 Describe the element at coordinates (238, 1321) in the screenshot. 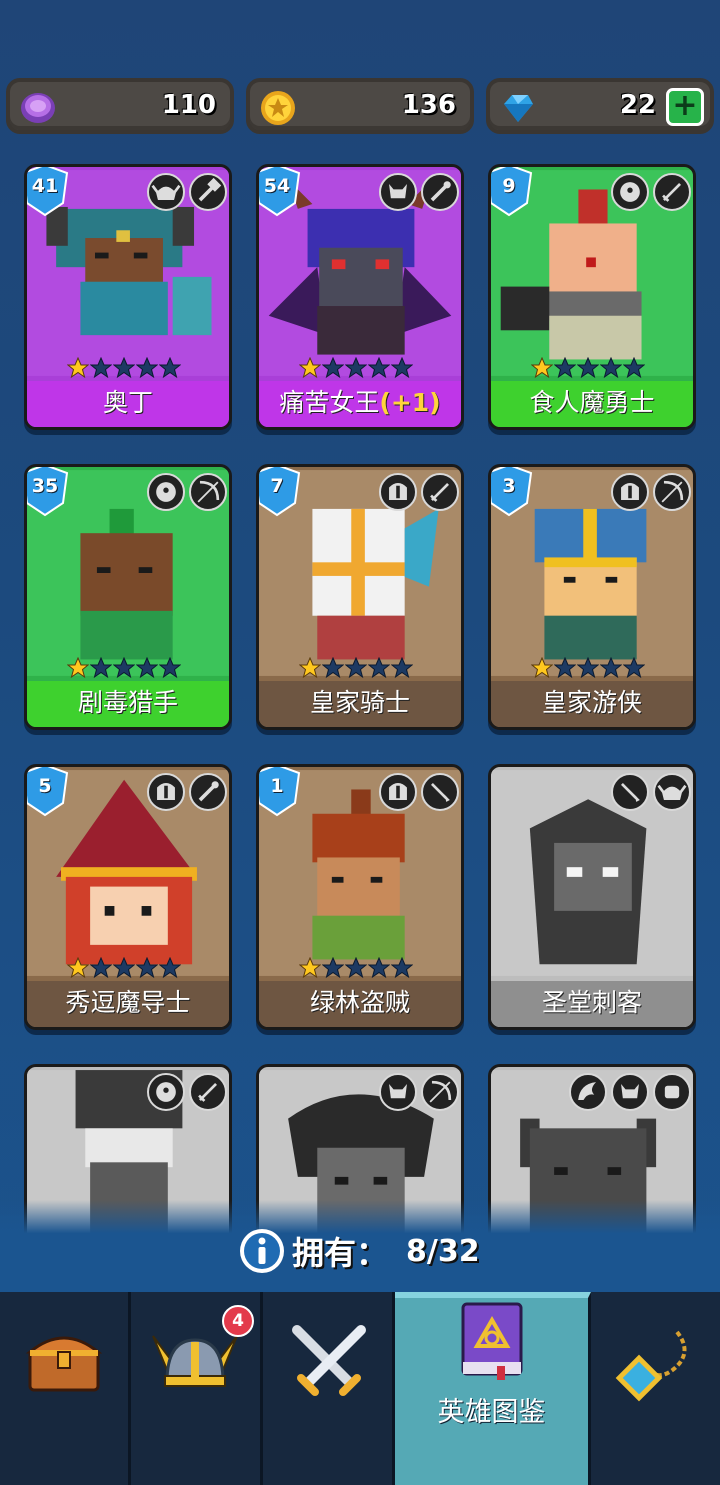

I see `notification-badge: 4` at that location.